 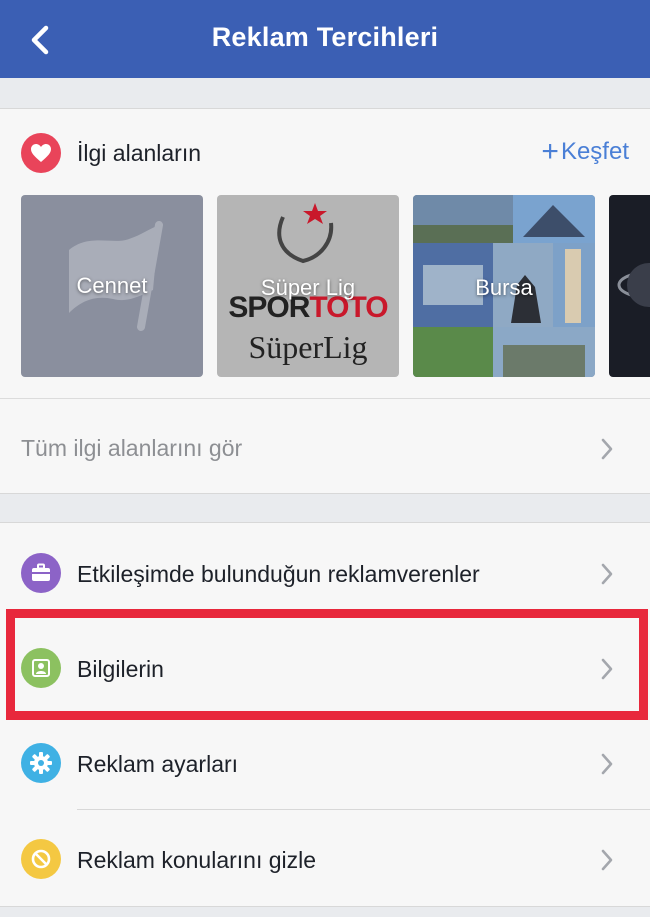 I want to click on menu-item-your-information: Bilgilerin, so click(x=325, y=667).